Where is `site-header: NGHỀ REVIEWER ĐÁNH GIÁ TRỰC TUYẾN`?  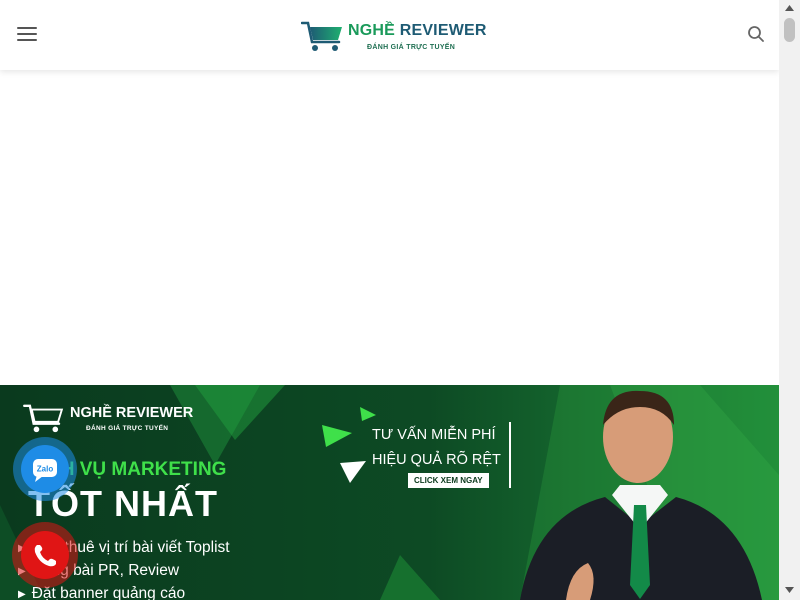 site-header: NGHỀ REVIEWER ĐÁNH GIÁ TRỰC TUYẾN is located at coordinates (389, 35).